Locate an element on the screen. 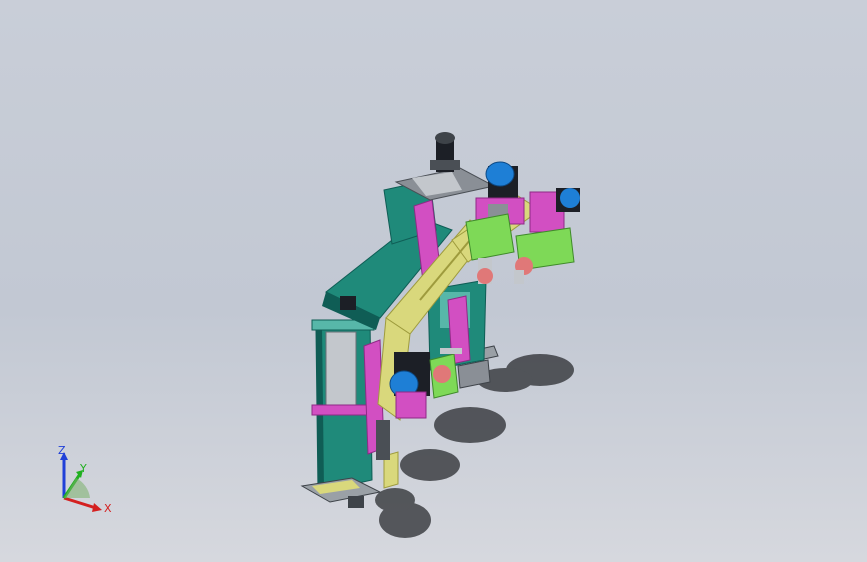 This screenshot has height=562, width=867. spindle-block-green is located at coordinates (490, 248).